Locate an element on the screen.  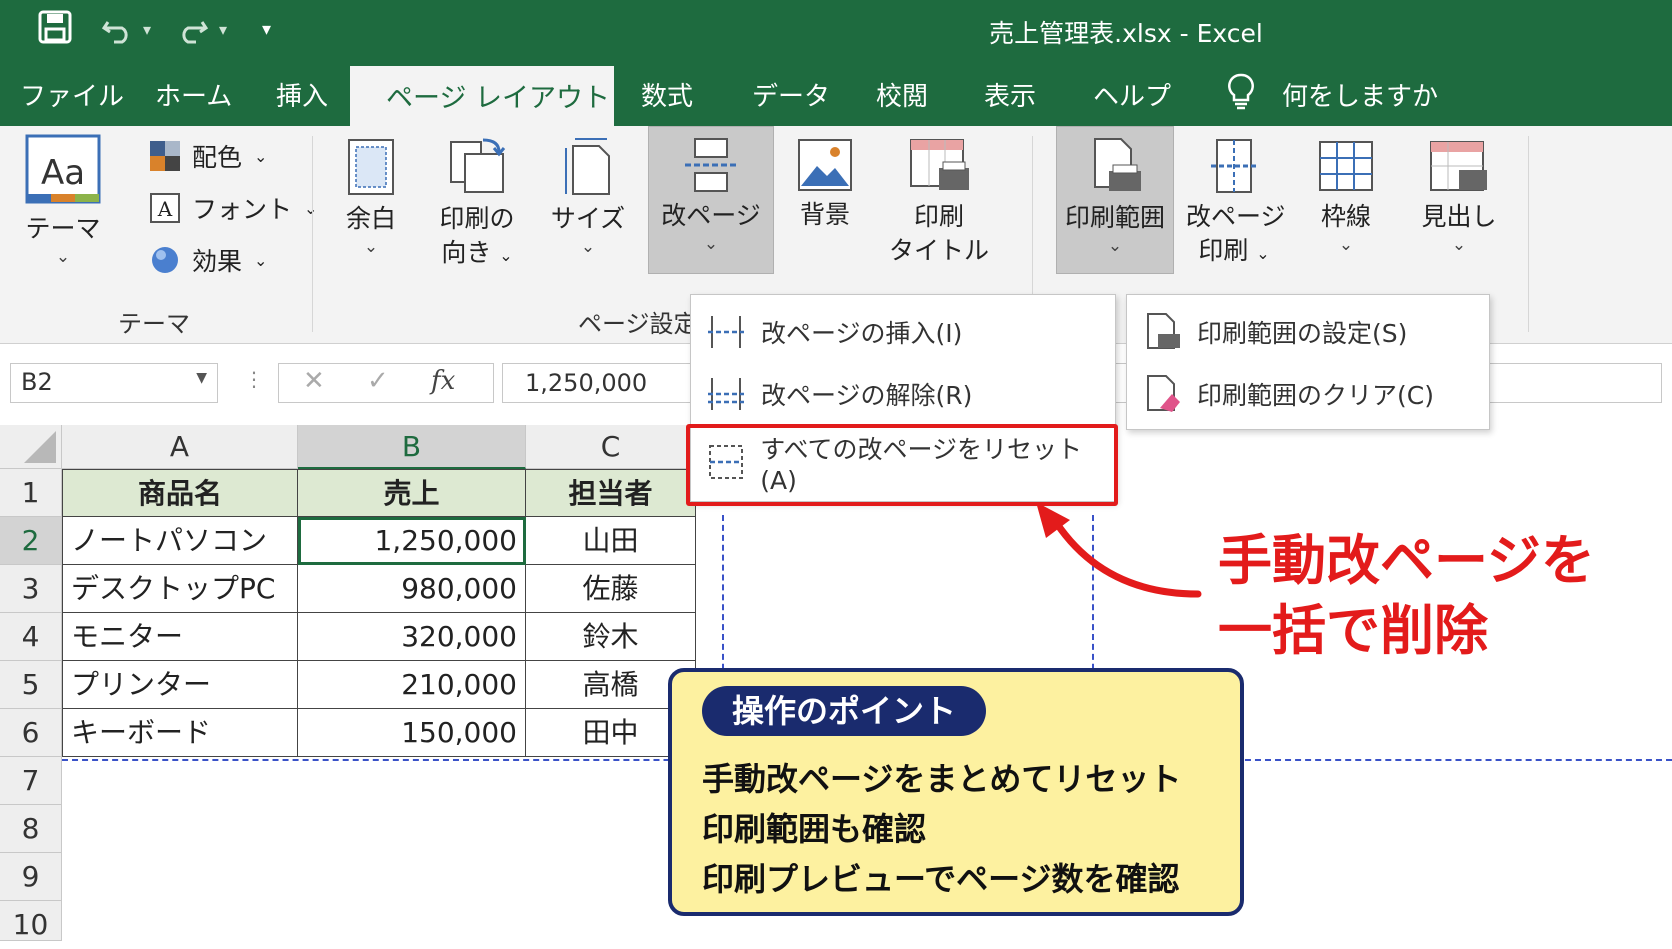
table-cell: デスクトップPC is located at coordinates (180, 589).